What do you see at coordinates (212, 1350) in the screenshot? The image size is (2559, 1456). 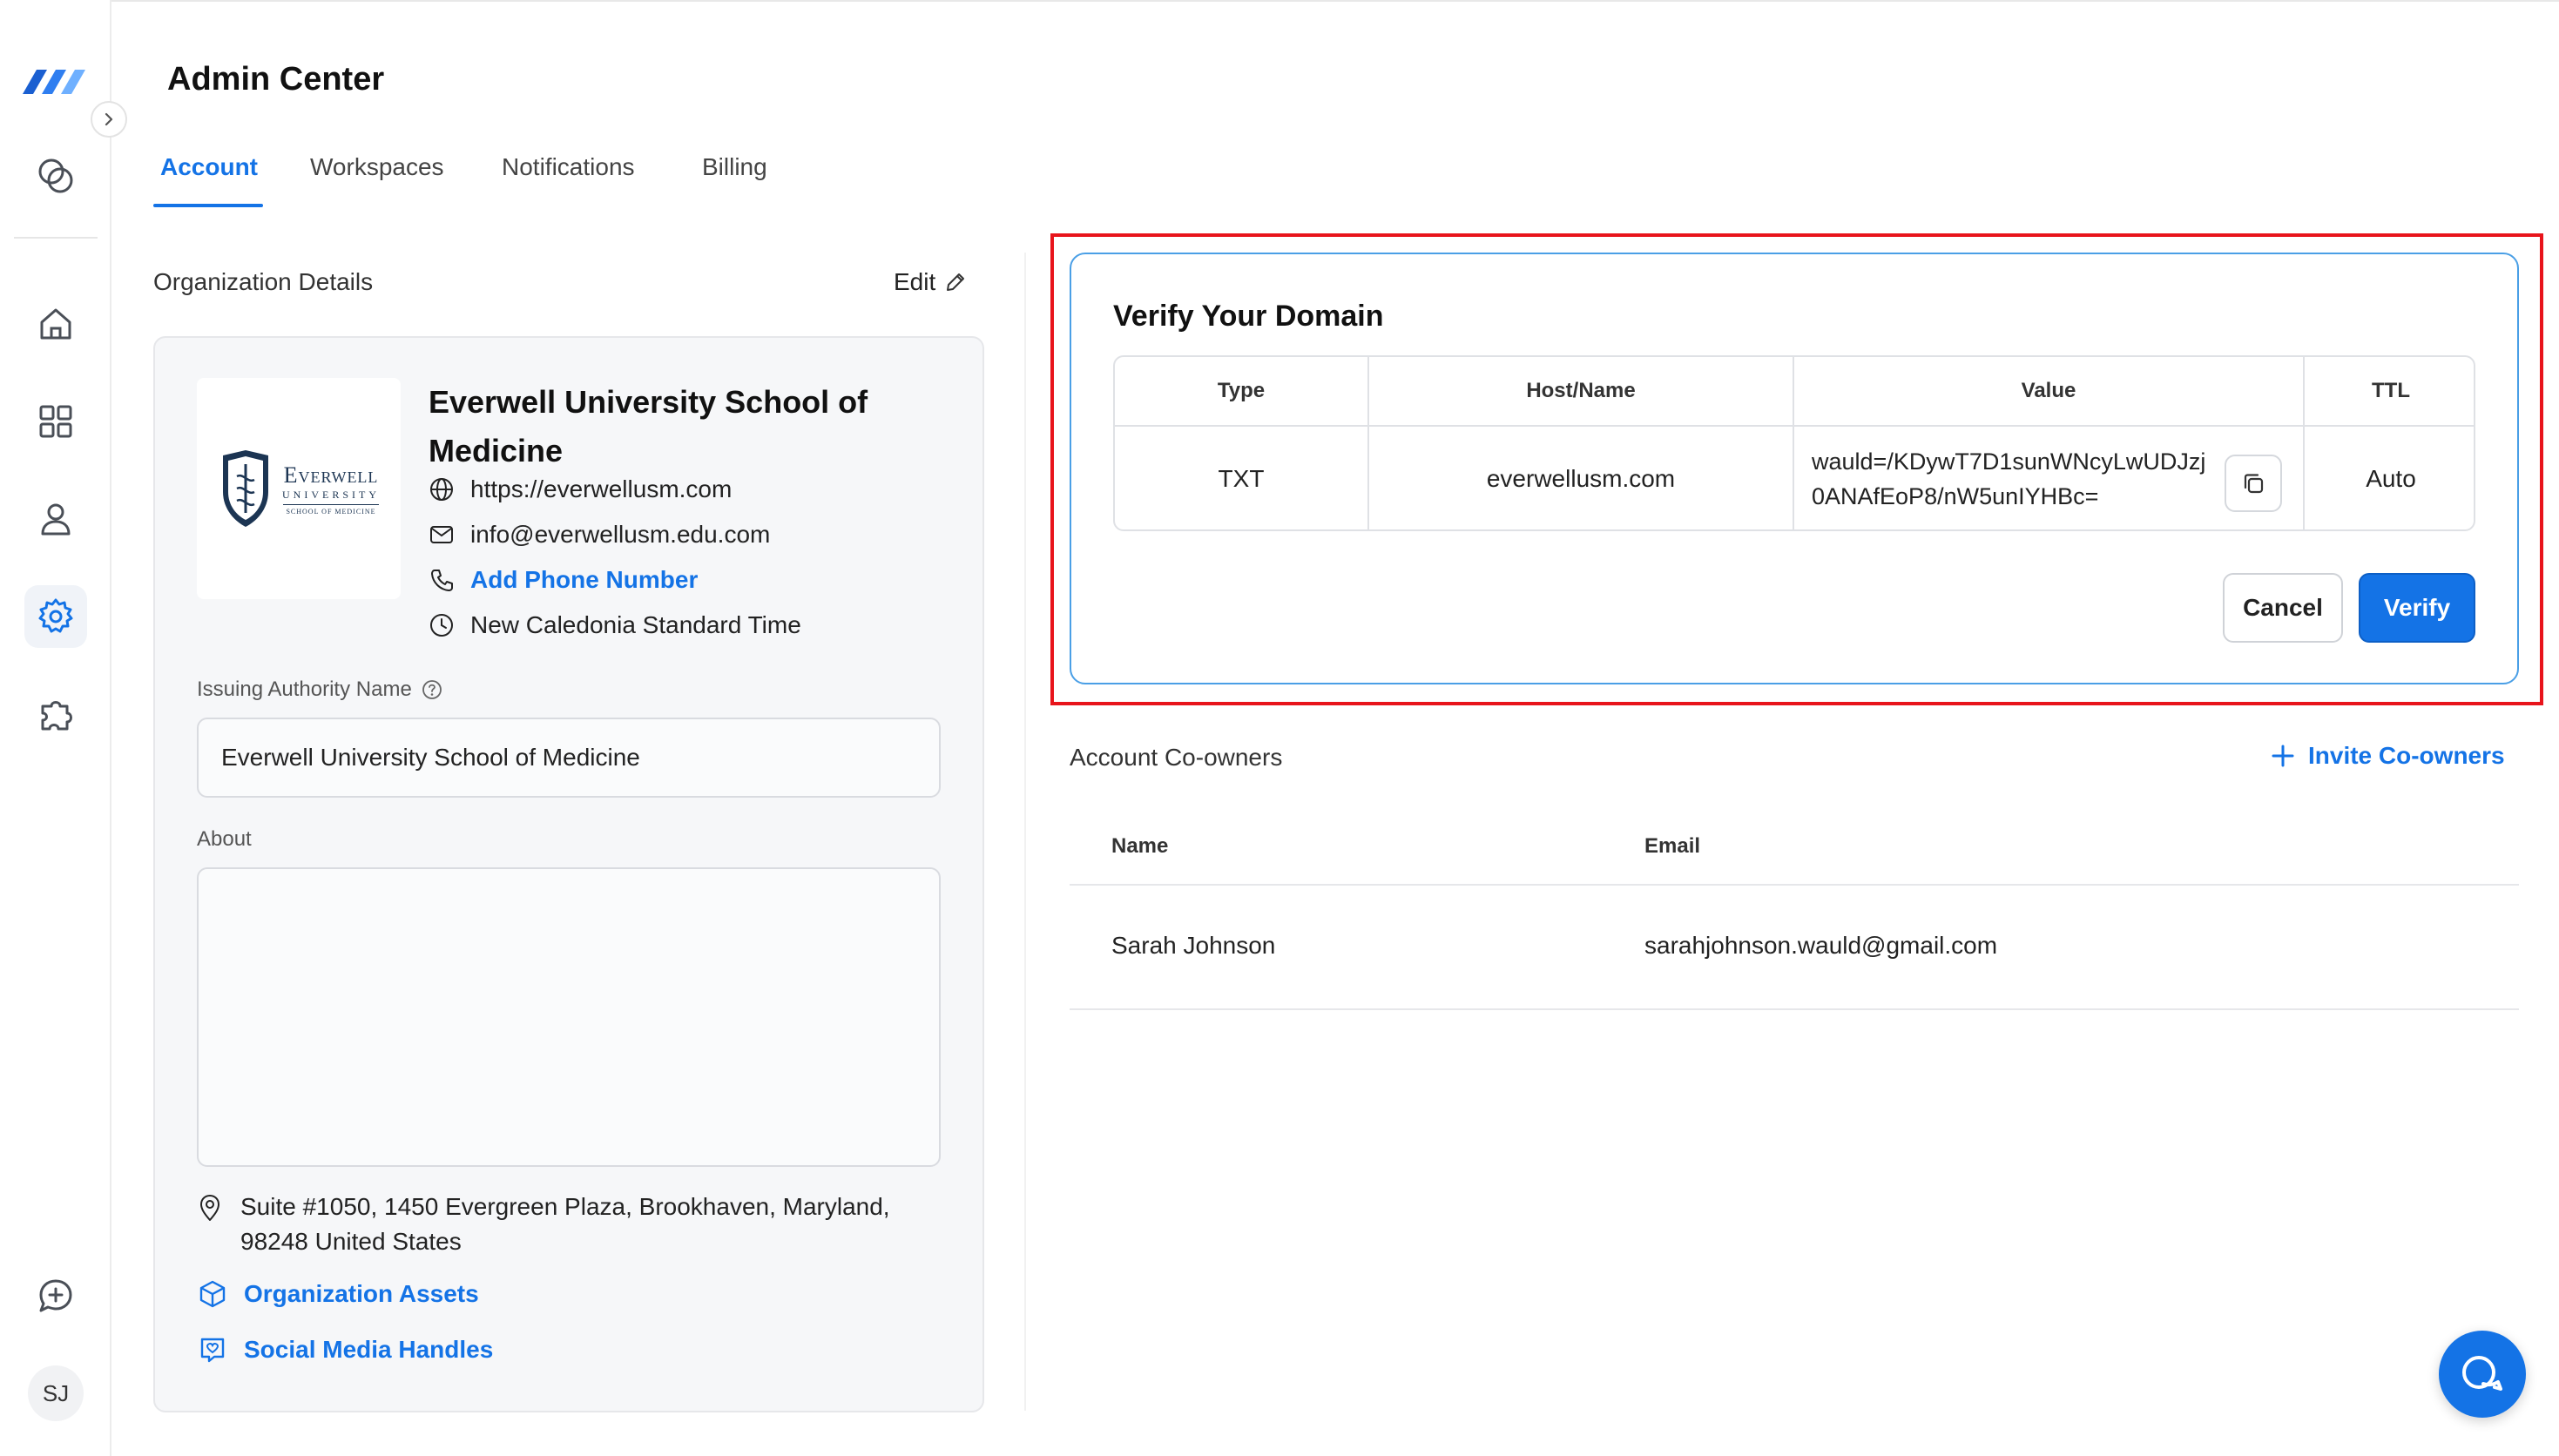 I see `heart-chat-icon` at bounding box center [212, 1350].